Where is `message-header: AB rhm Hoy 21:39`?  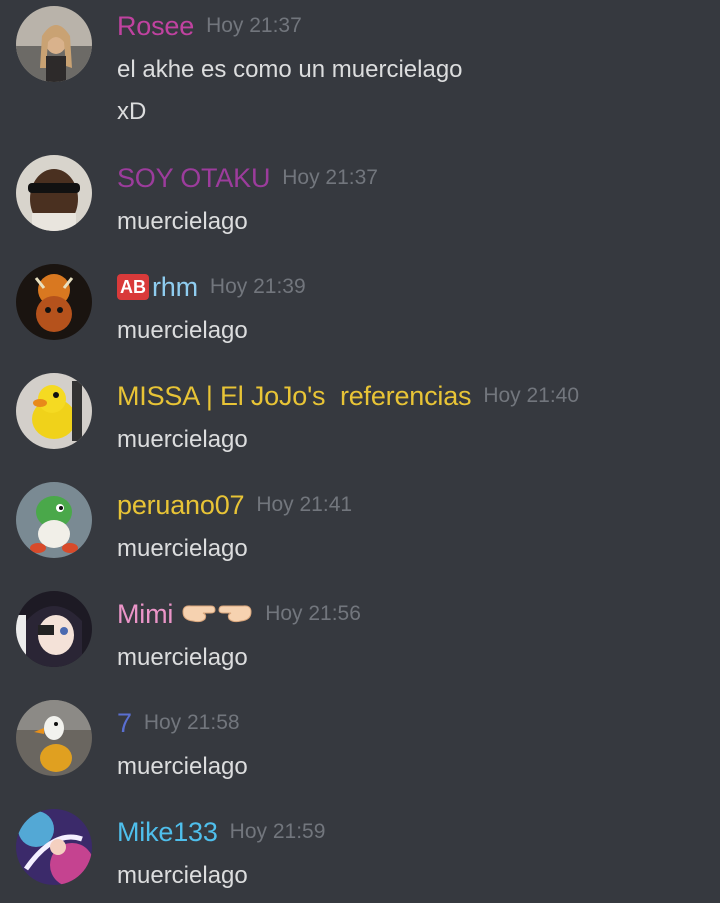
message-header: AB rhm Hoy 21:39 is located at coordinates (211, 287).